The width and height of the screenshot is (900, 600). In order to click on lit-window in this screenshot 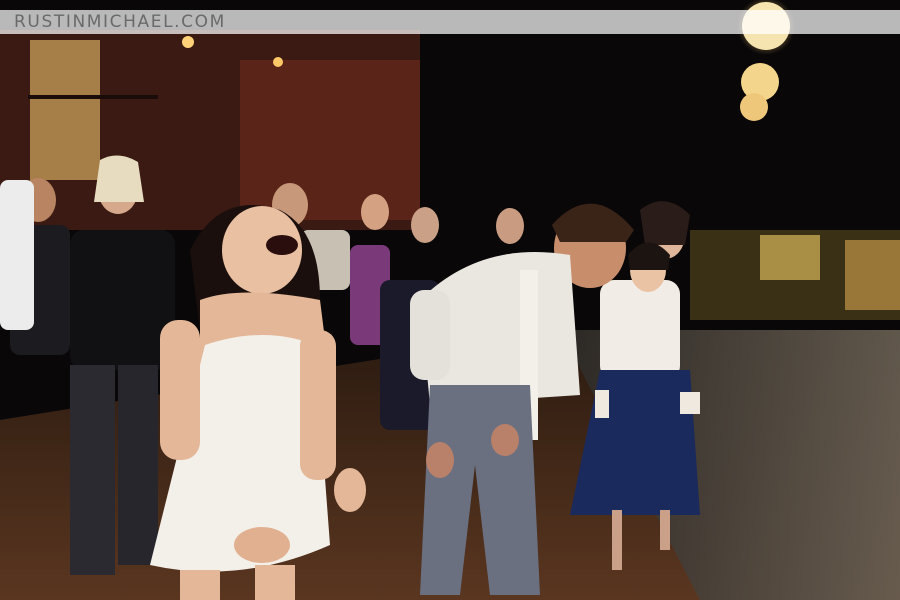, I will do `click(65, 110)`.